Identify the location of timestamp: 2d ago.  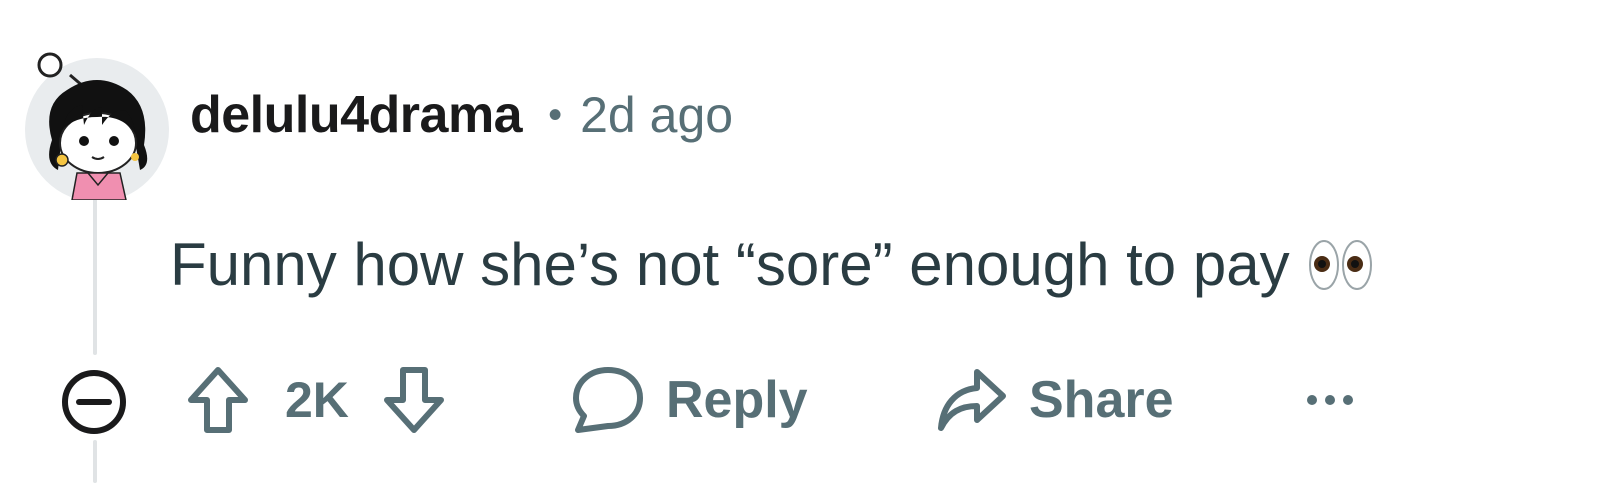
(656, 115).